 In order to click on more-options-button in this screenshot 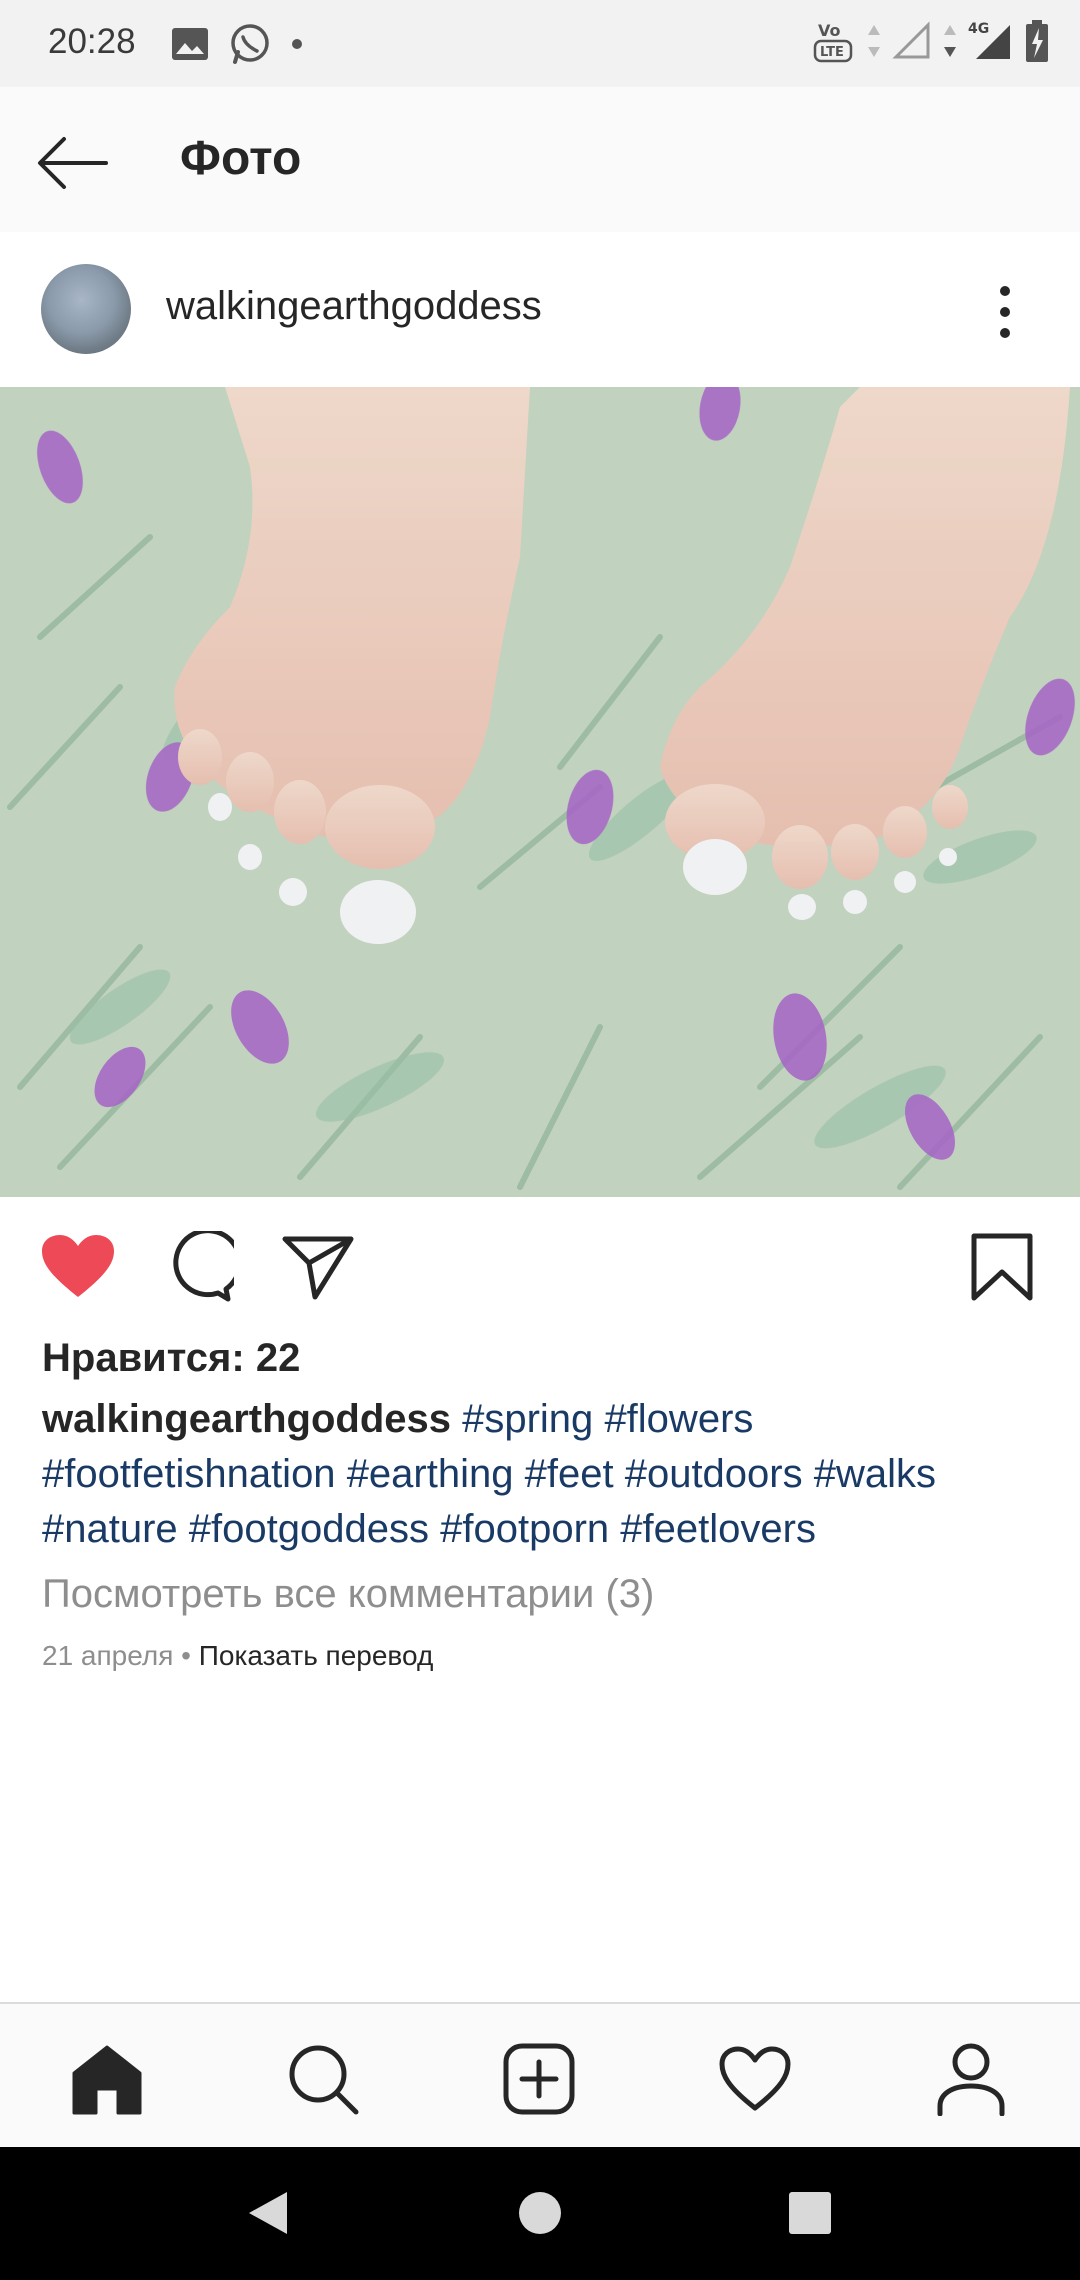, I will do `click(1005, 312)`.